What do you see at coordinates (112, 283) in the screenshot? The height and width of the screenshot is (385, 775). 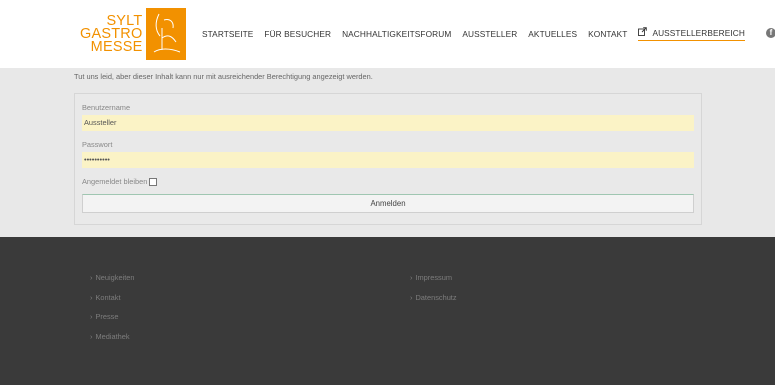 I see `footer-link-neuigkeiten: › Neuigkeiten` at bounding box center [112, 283].